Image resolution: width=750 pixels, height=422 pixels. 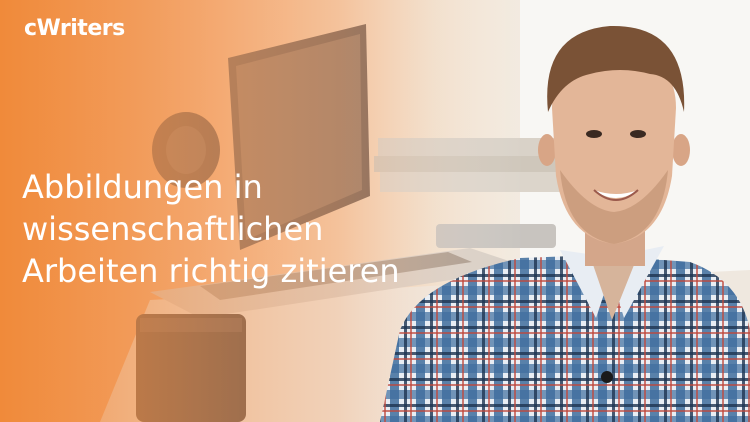 I want to click on cwriters-logo: cWriters, so click(x=74, y=28).